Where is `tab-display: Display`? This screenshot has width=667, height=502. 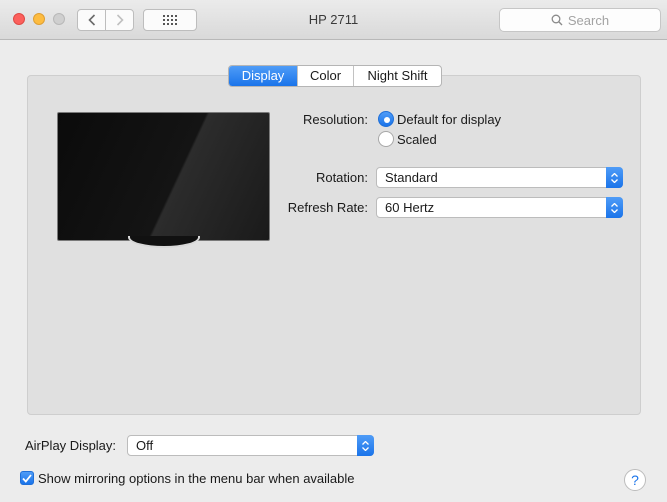
tab-display: Display is located at coordinates (263, 76).